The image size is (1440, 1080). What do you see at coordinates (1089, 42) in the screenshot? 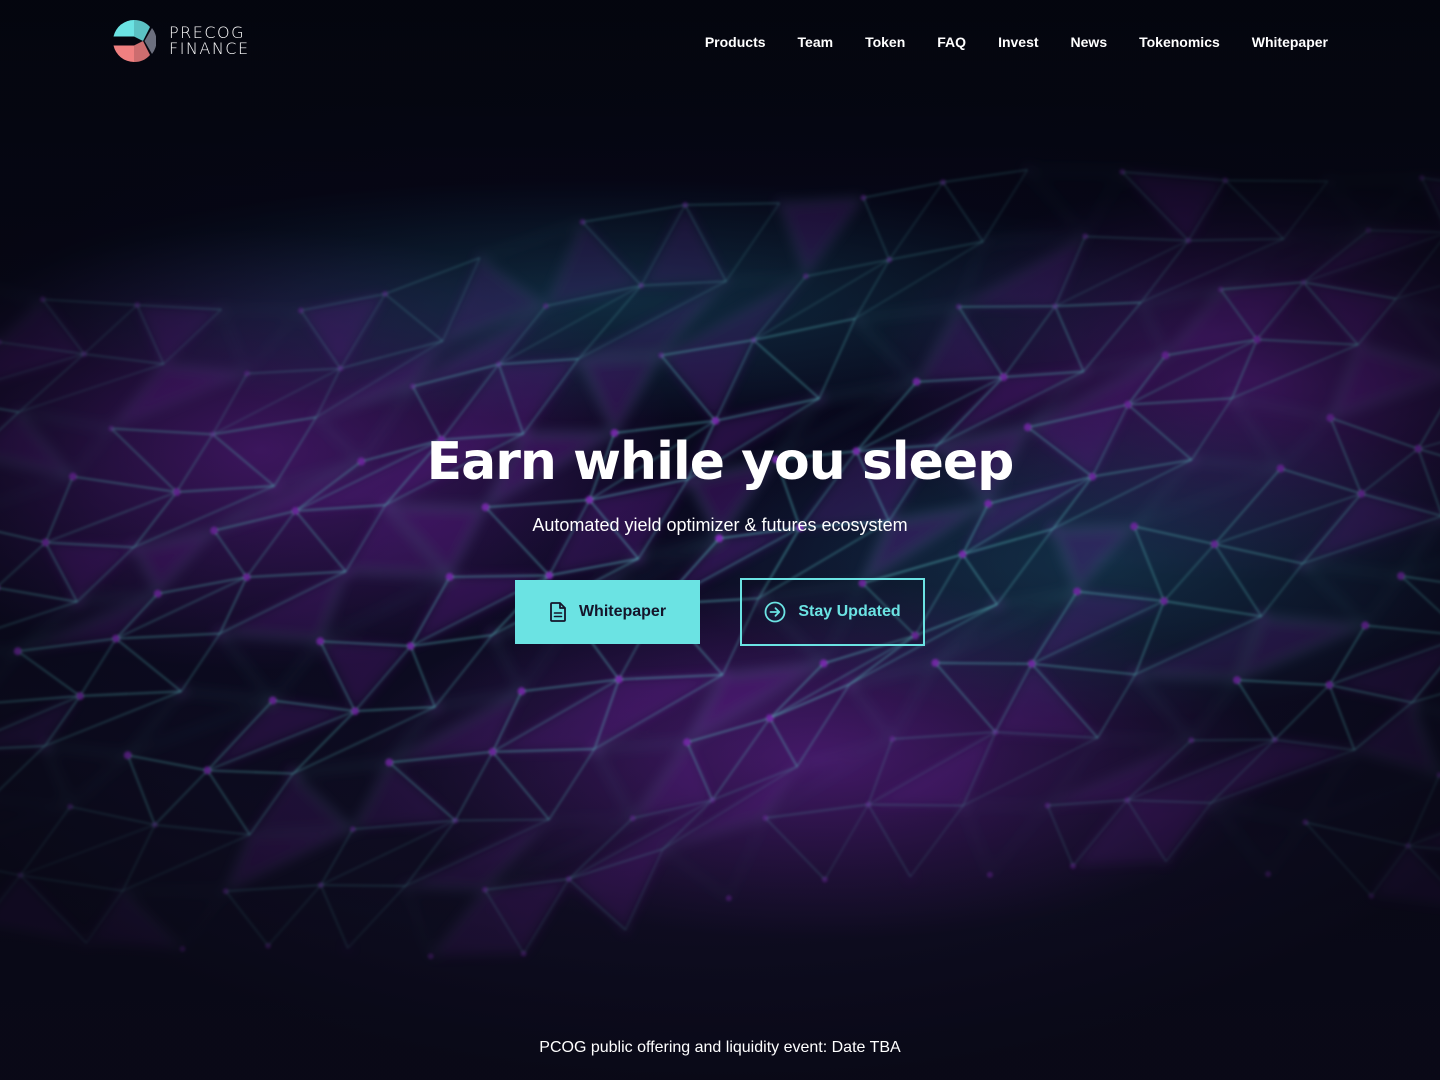
I see `nav-item-news: News` at bounding box center [1089, 42].